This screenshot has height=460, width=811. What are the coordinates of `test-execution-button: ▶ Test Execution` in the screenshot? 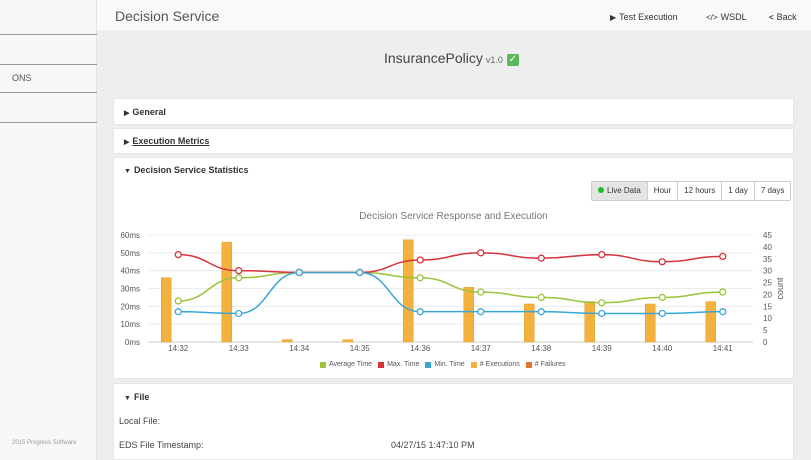 It's located at (644, 17).